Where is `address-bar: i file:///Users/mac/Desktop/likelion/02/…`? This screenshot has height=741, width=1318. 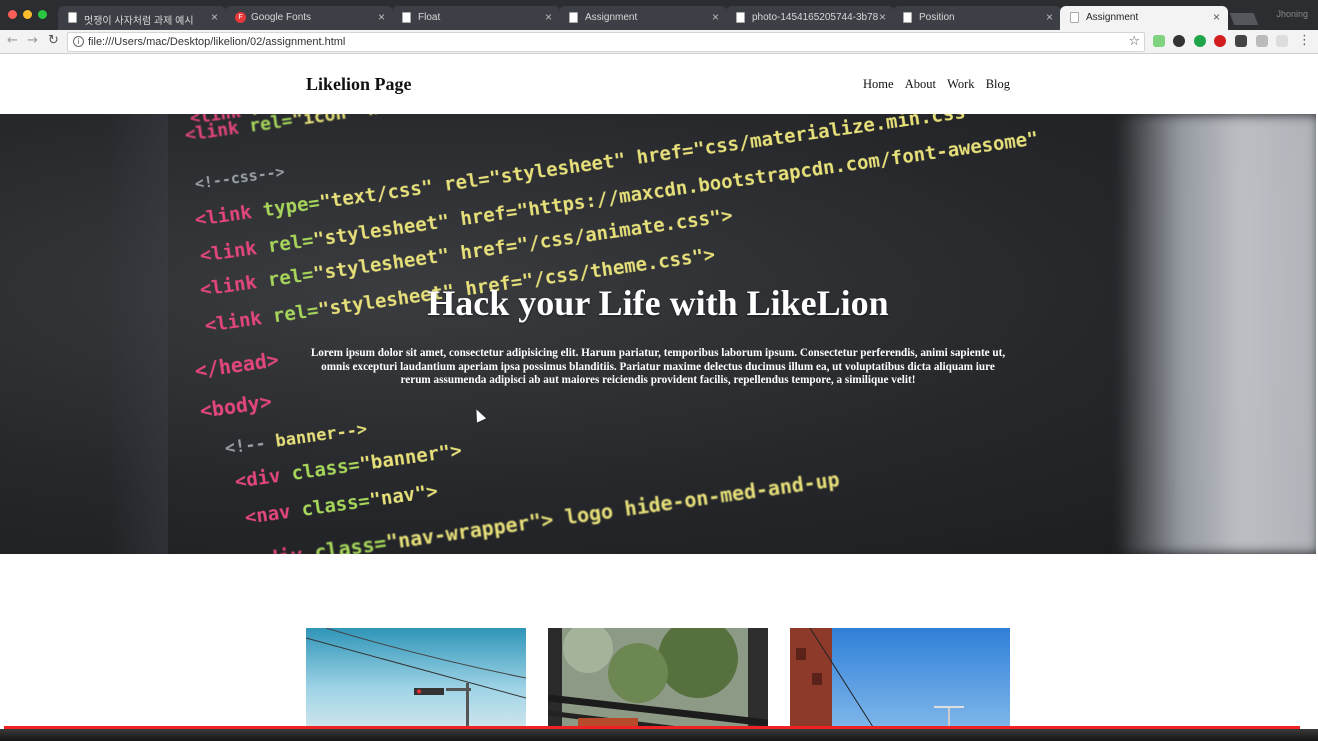
address-bar: i file:///Users/mac/Desktop/likelion/02/… is located at coordinates (606, 42).